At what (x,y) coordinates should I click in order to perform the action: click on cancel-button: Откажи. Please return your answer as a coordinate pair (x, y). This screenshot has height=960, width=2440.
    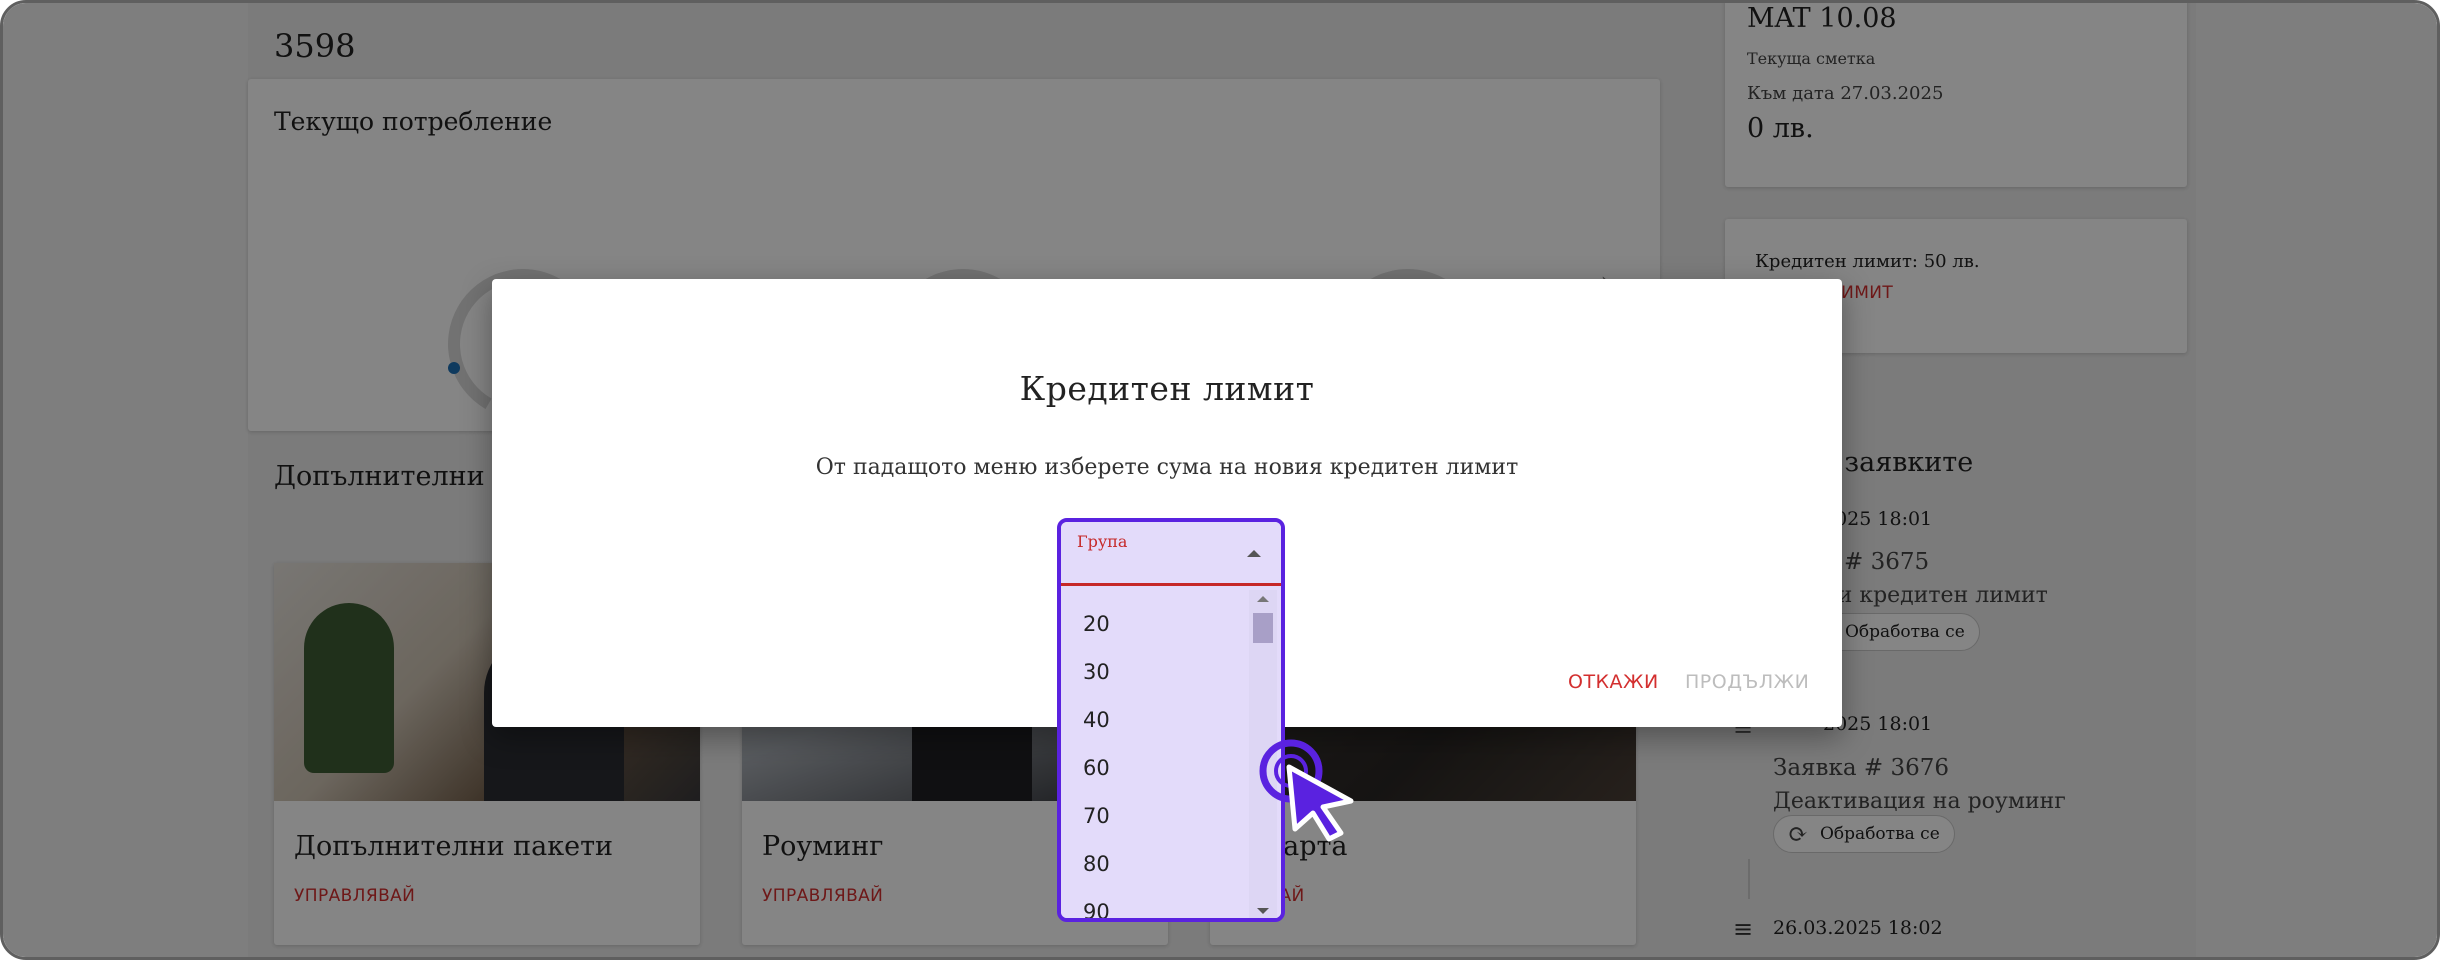
    Looking at the image, I should click on (1613, 682).